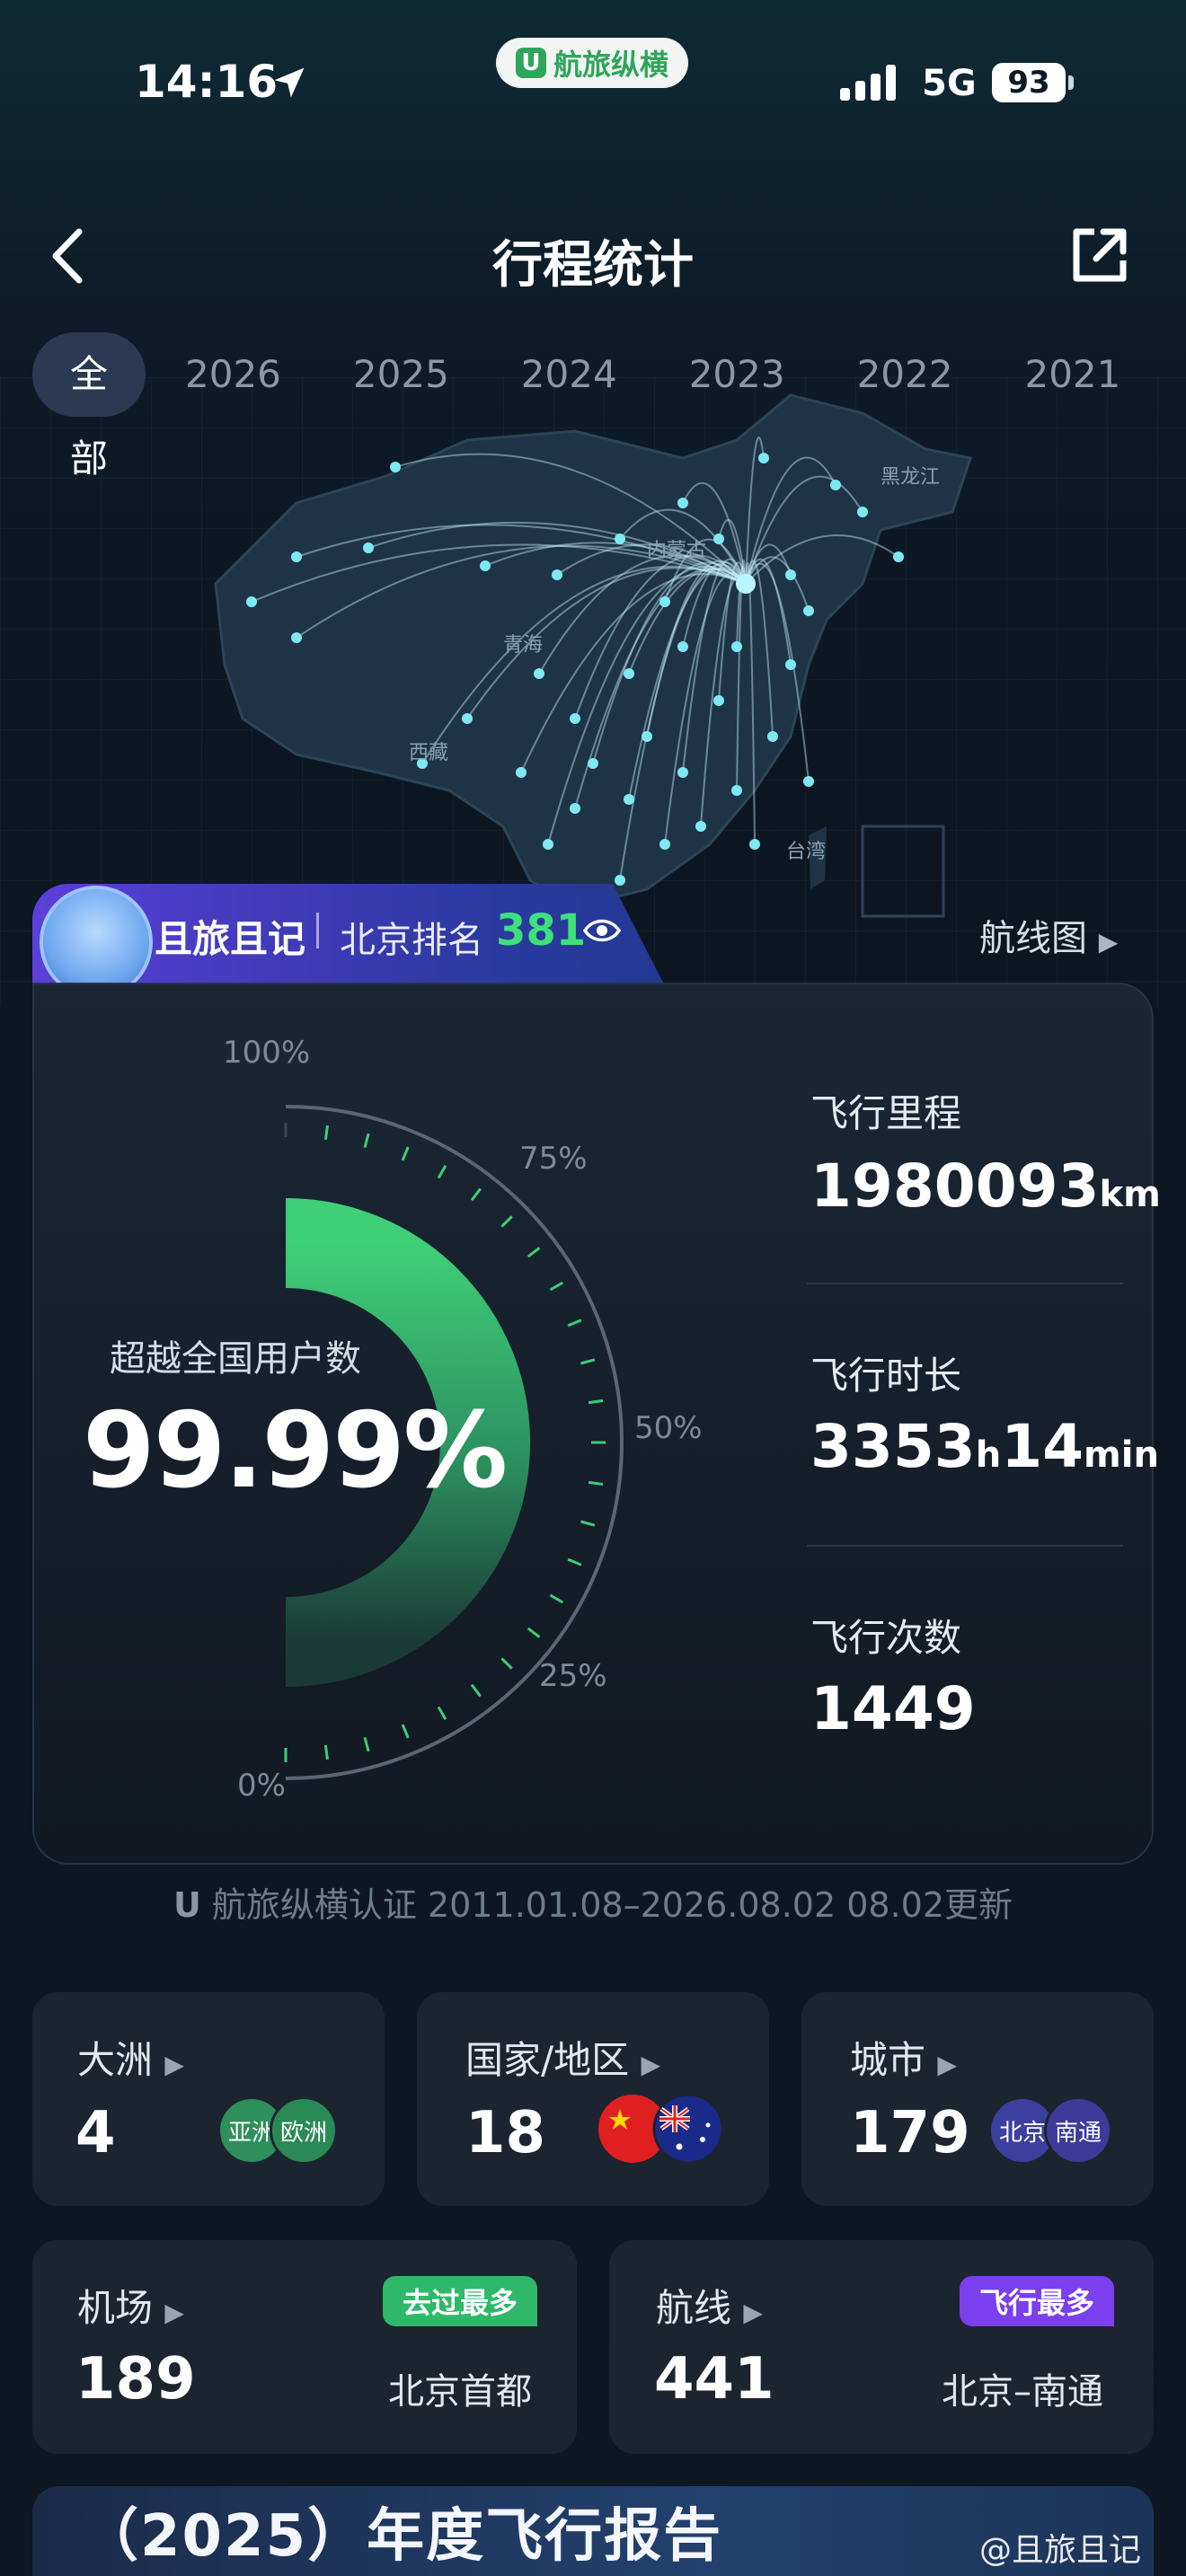  Describe the element at coordinates (593, 651) in the screenshot. I see `china-silhouette` at that location.